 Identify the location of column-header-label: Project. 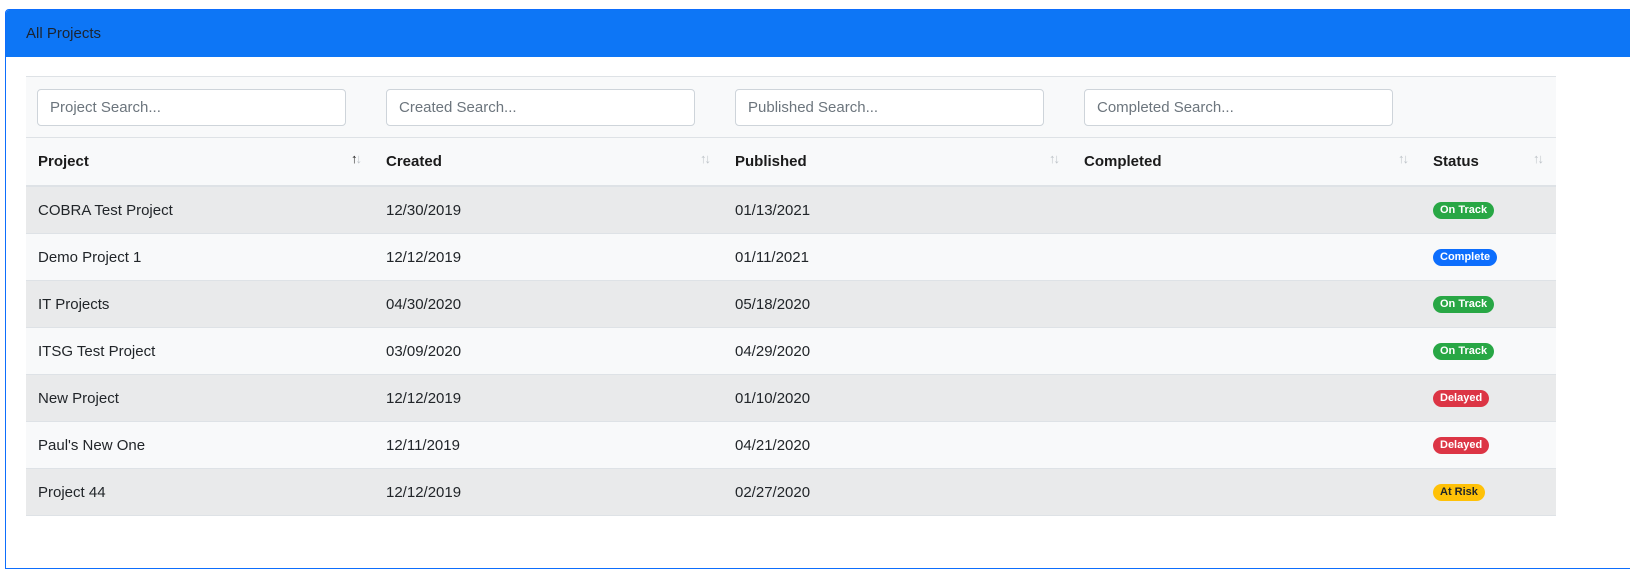
(63, 161).